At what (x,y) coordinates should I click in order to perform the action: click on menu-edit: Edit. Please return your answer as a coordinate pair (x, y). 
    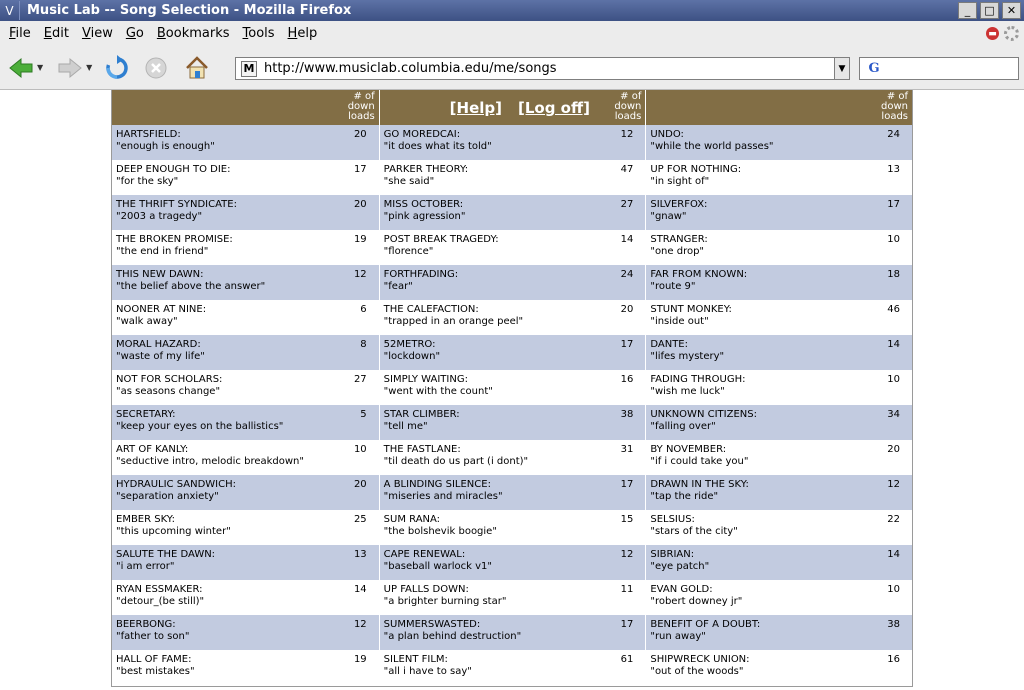
    Looking at the image, I should click on (58, 33).